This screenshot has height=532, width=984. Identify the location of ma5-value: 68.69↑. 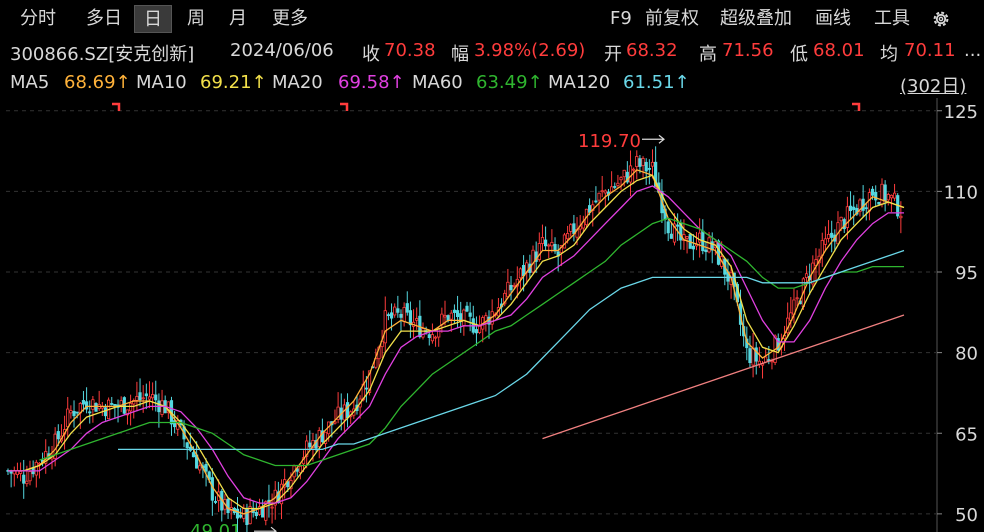
(97, 82).